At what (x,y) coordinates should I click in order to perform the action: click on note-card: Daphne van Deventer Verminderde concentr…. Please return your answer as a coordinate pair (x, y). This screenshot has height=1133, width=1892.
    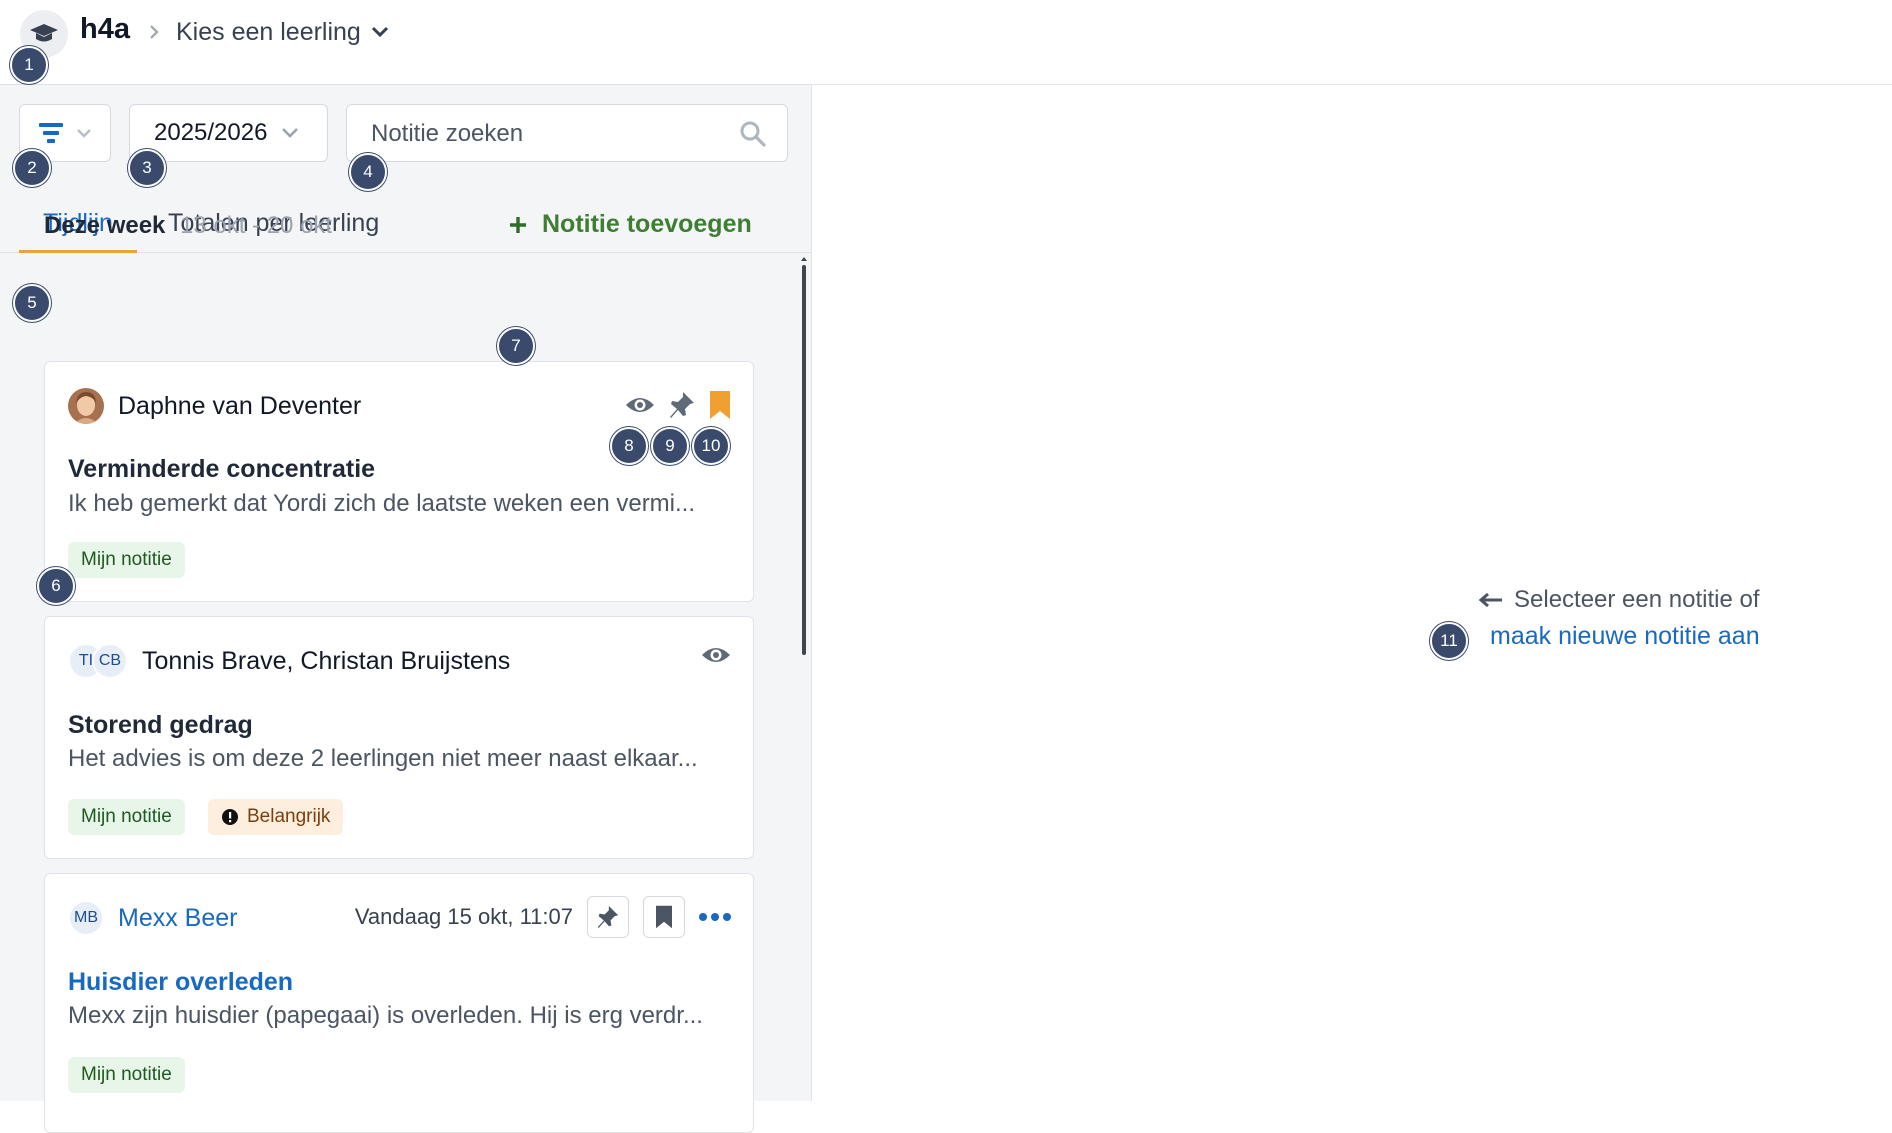
    Looking at the image, I should click on (399, 481).